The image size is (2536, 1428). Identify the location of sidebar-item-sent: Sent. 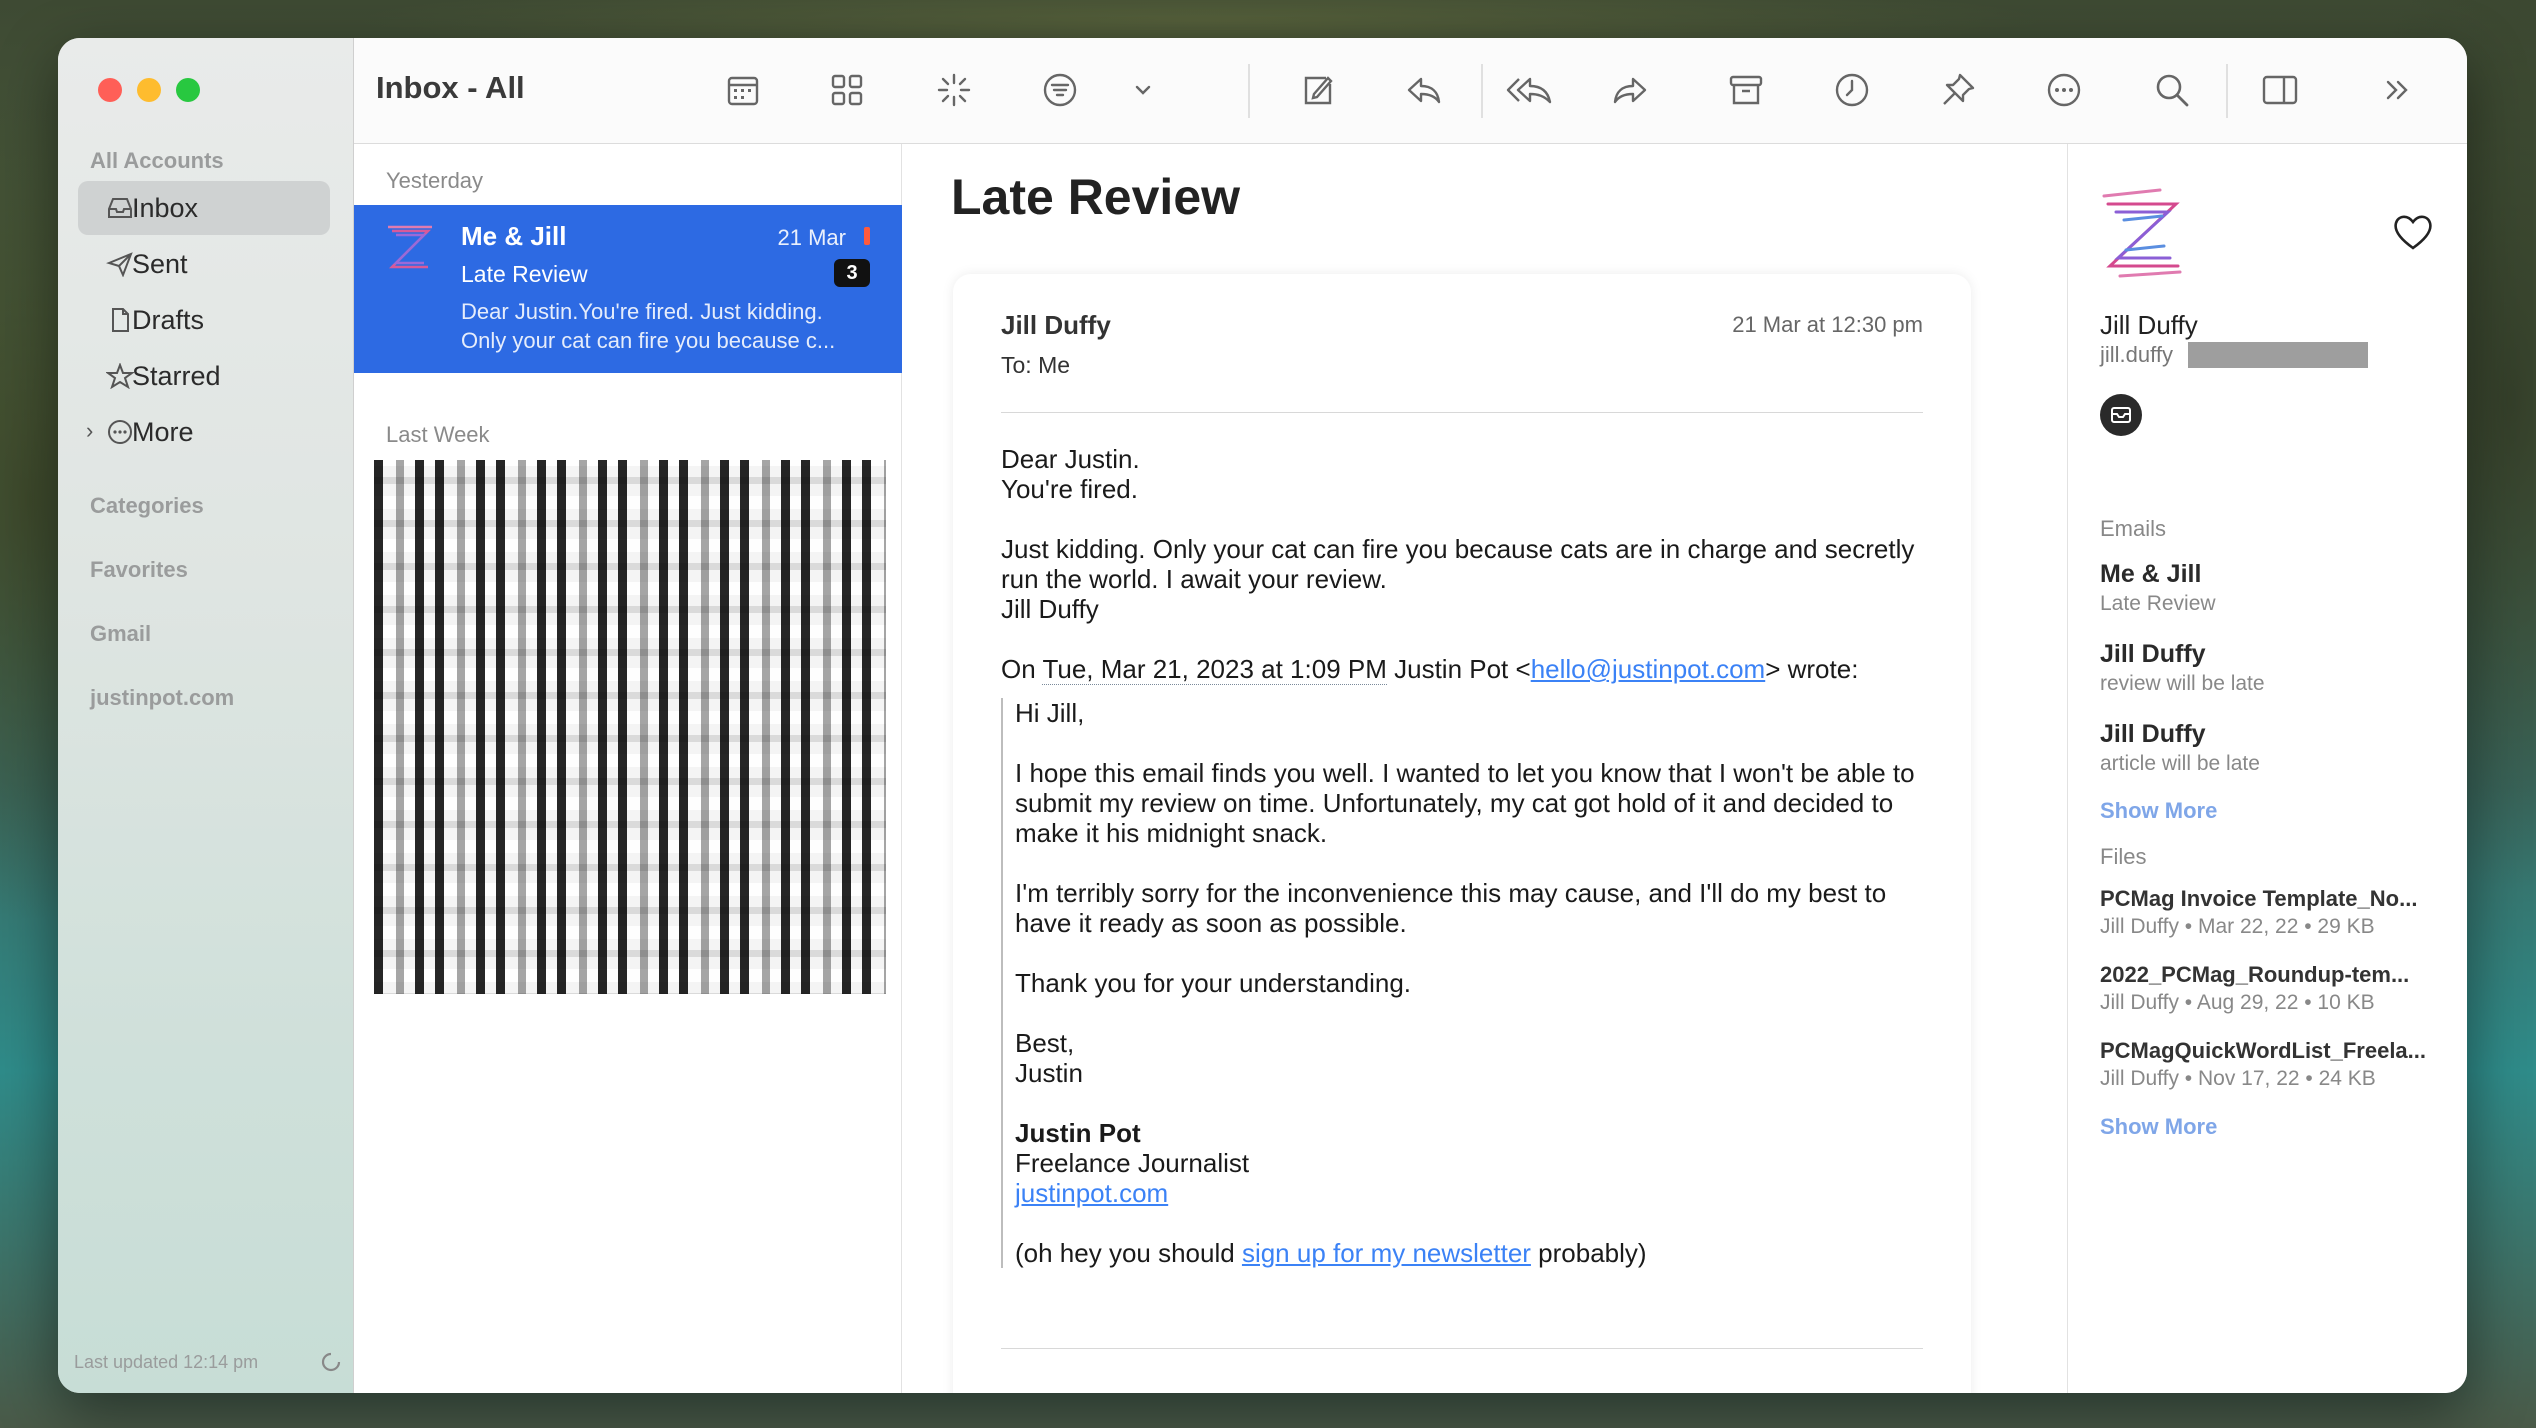
(204, 264).